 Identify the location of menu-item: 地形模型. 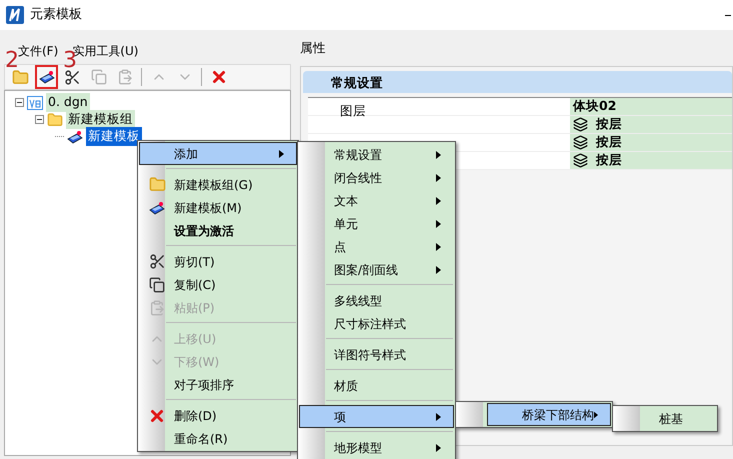
(376, 447).